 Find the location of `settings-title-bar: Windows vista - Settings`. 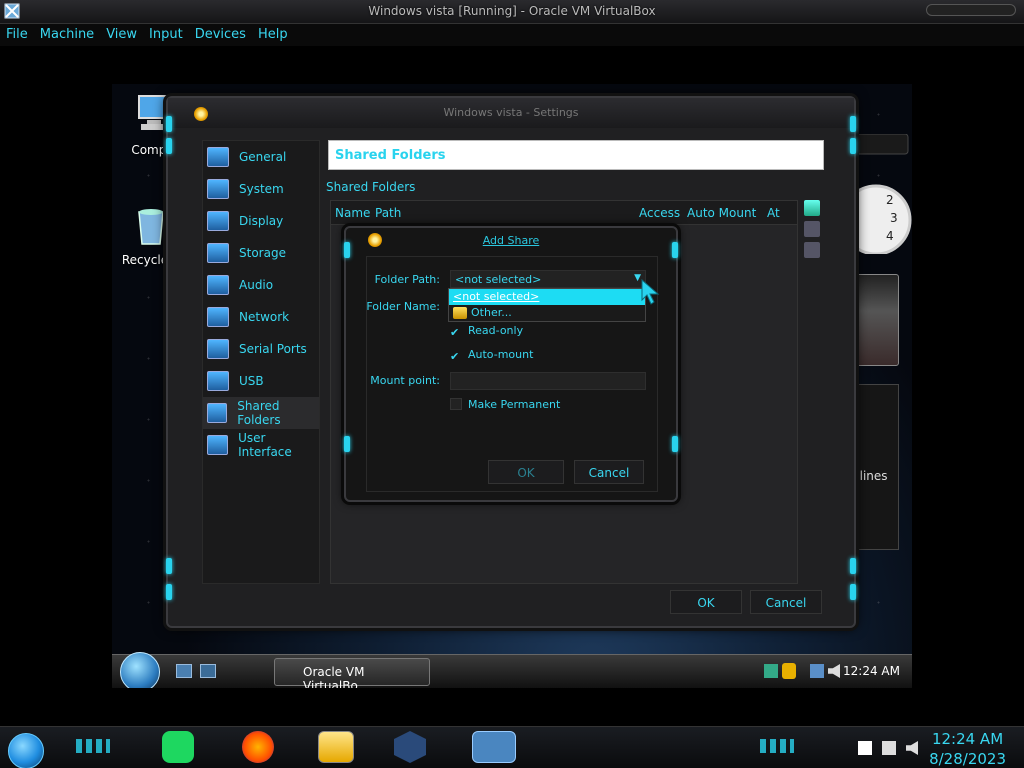

settings-title-bar: Windows vista - Settings is located at coordinates (511, 113).